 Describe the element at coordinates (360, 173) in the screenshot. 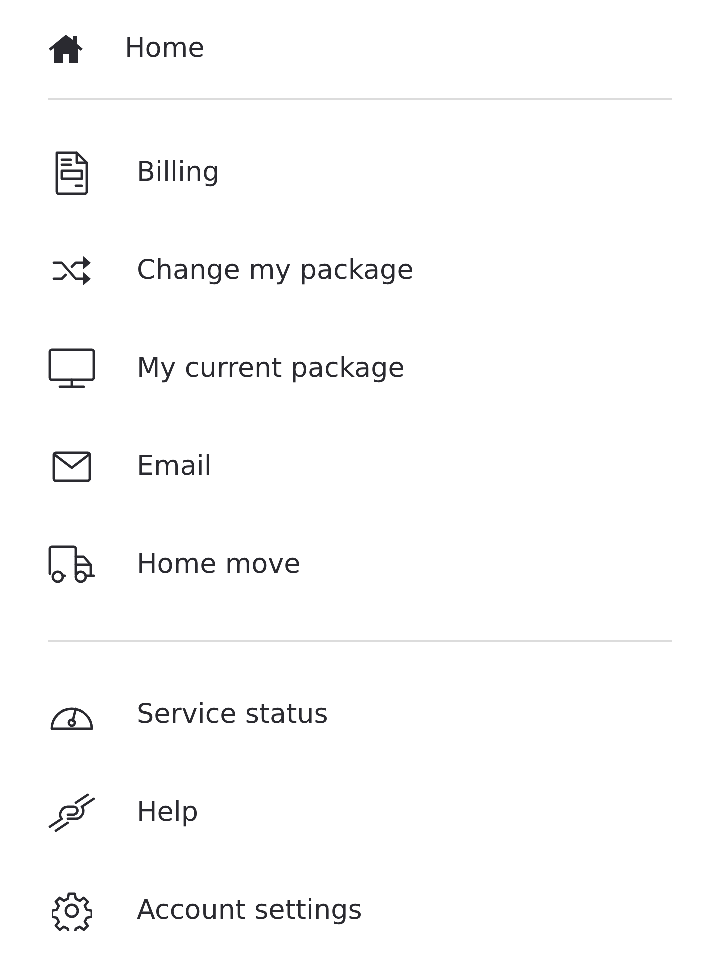

I see `menu-item: Billing` at that location.